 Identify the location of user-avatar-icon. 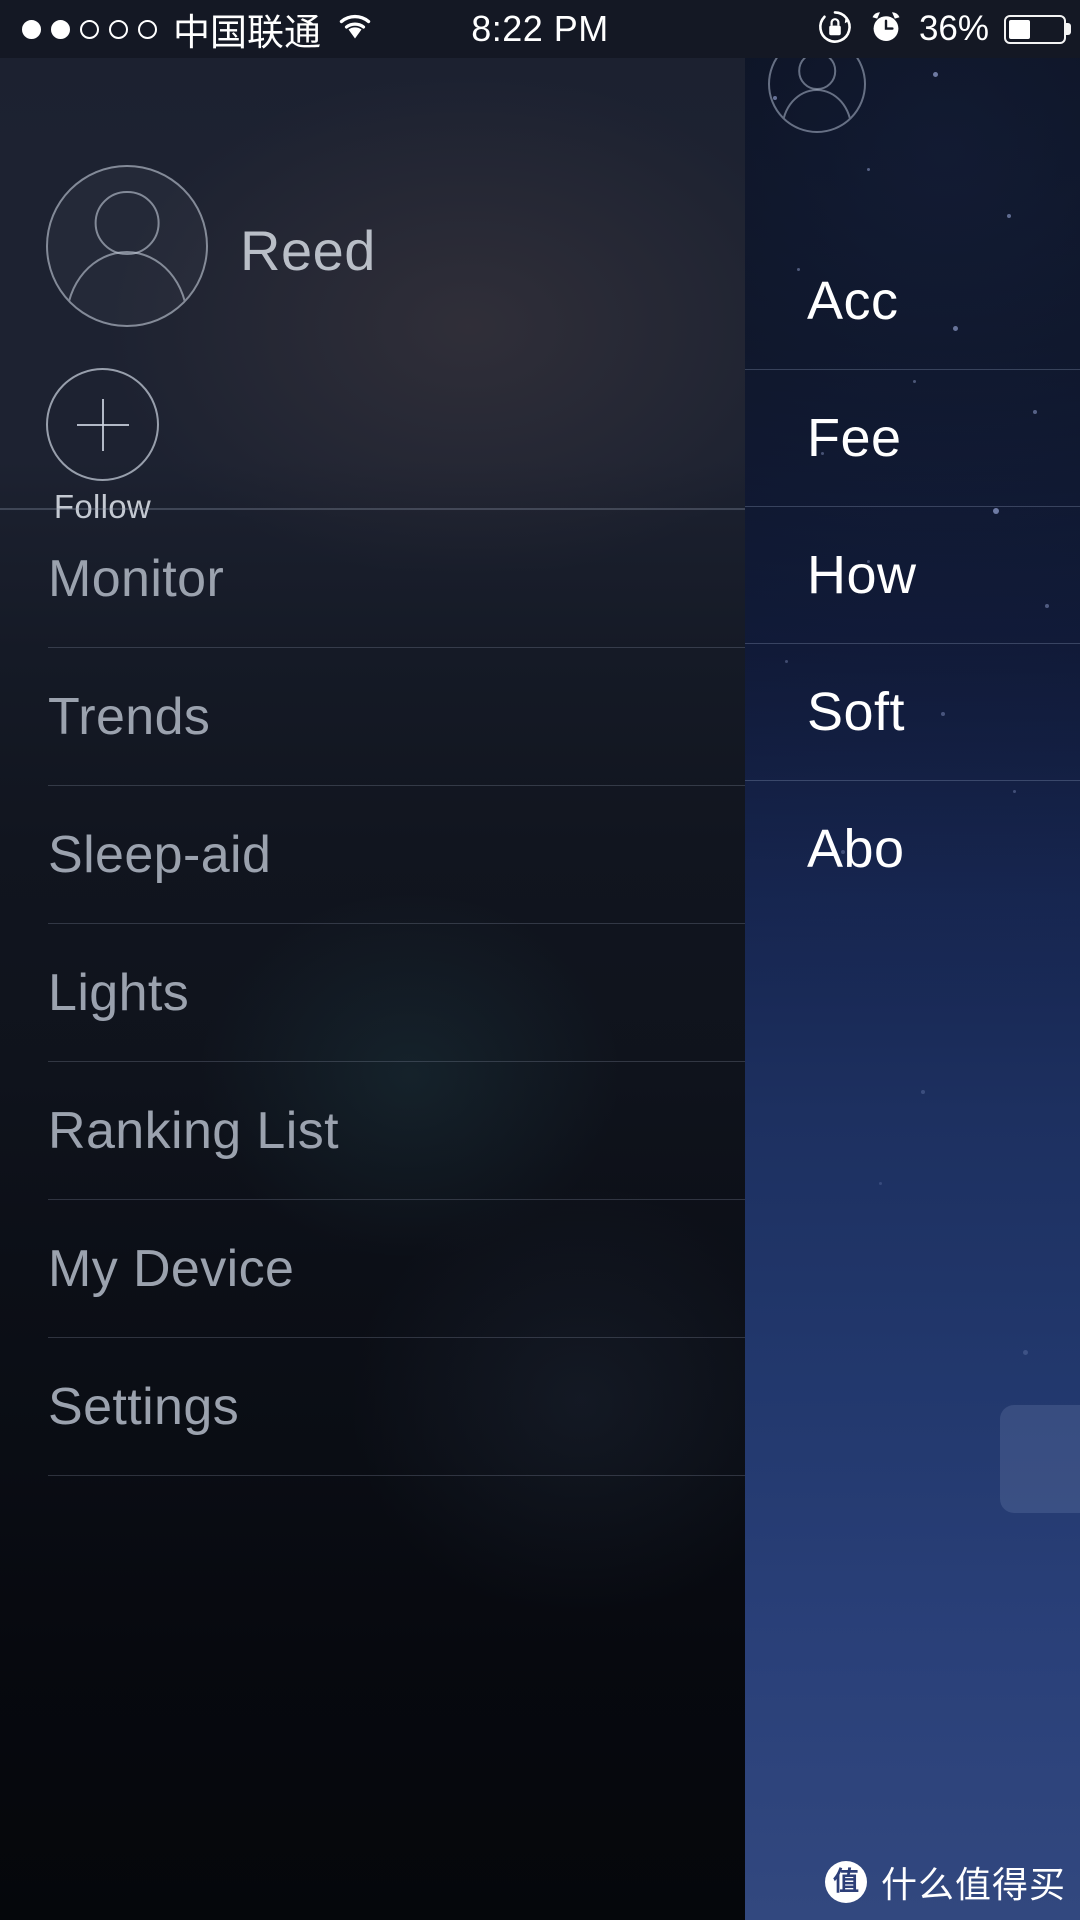
(127, 246).